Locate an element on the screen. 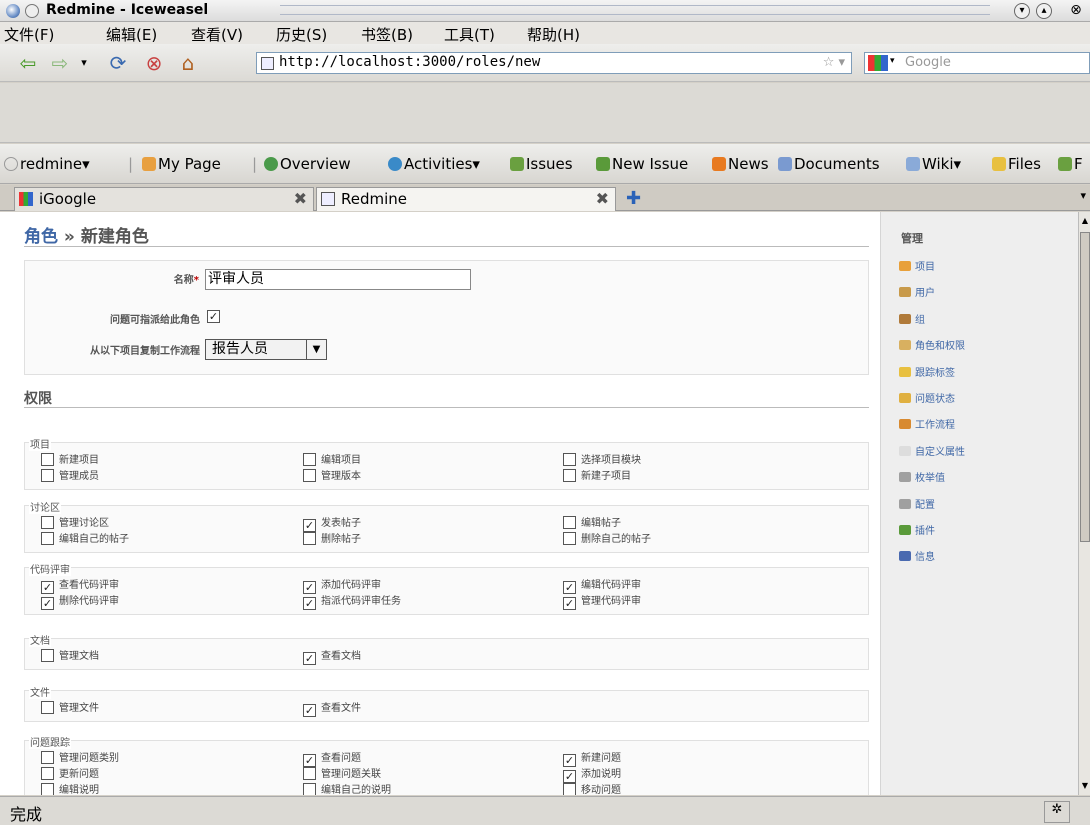 This screenshot has height=825, width=1090. bookmark-more: F is located at coordinates (1070, 164).